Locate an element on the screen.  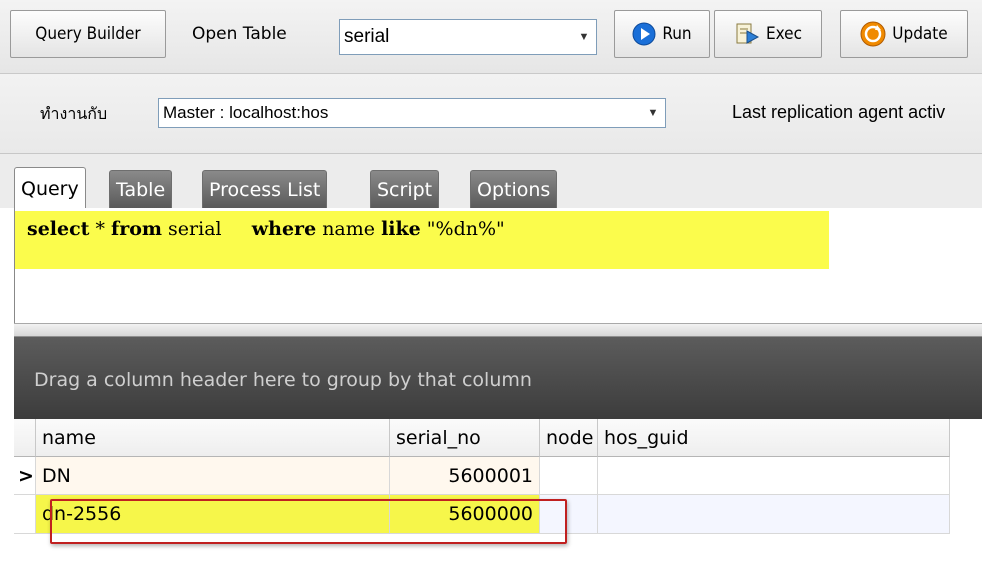
exec-button: Exec is located at coordinates (768, 34).